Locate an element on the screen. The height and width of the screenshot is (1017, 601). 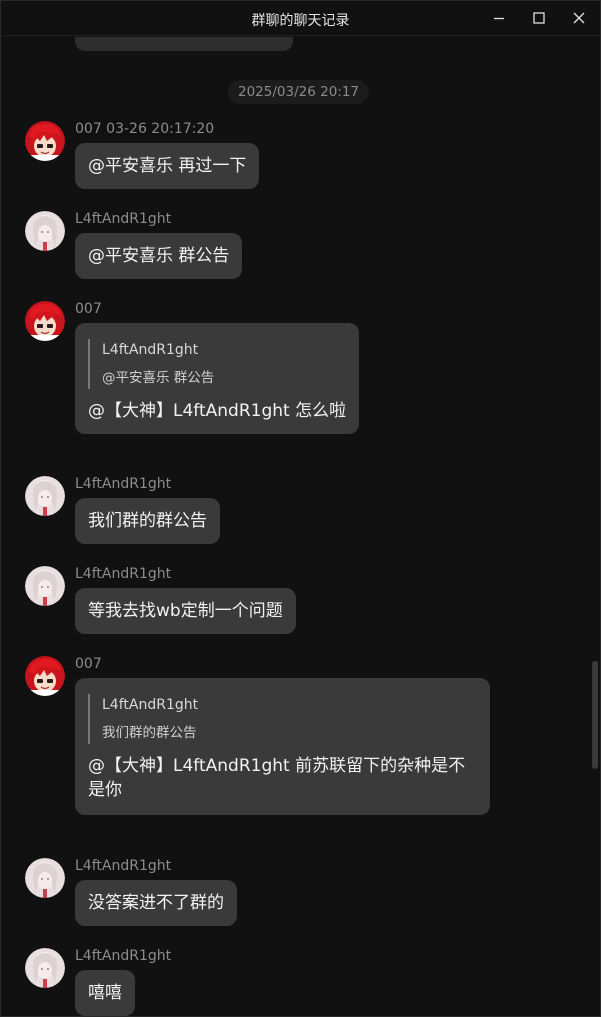
close-icon is located at coordinates (579, 18).